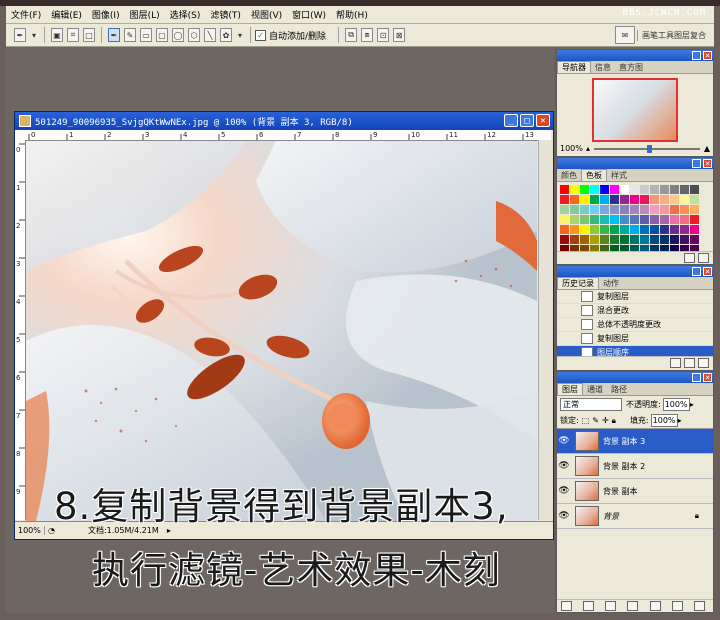 The height and width of the screenshot is (620, 720). I want to click on tab-histogram: 直方图, so click(631, 67).